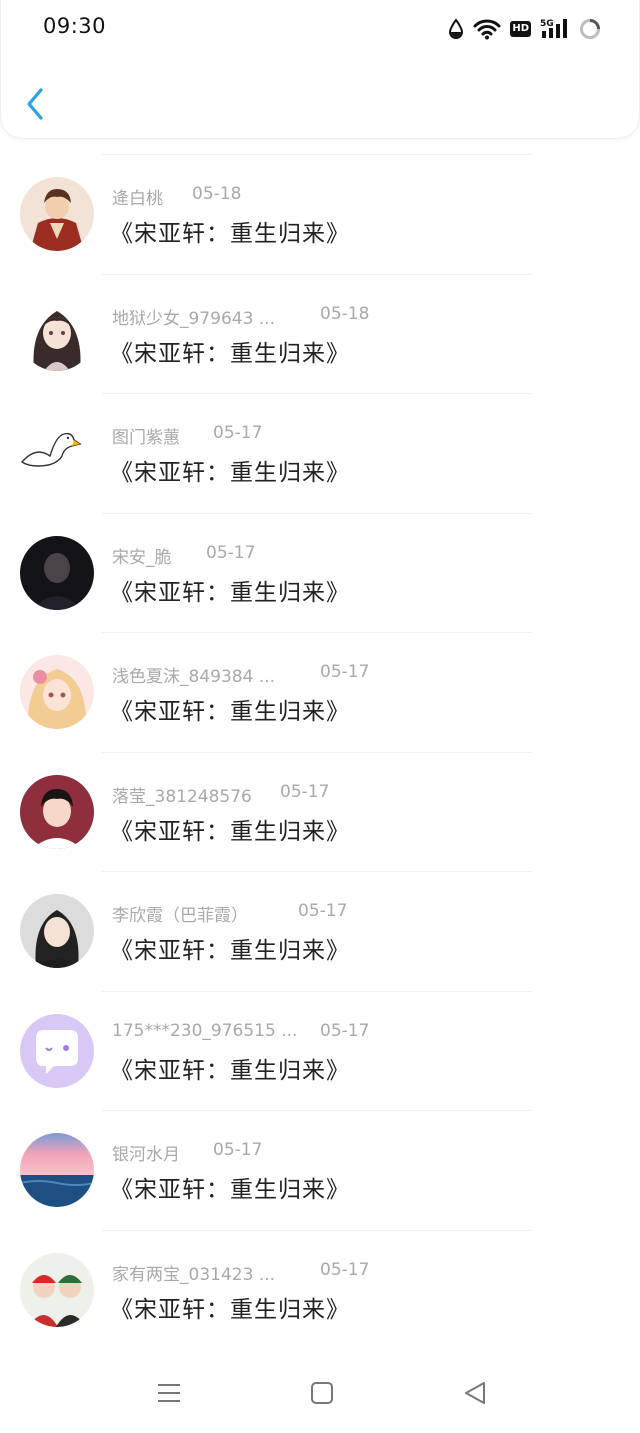 The height and width of the screenshot is (1433, 640). Describe the element at coordinates (320, 1050) in the screenshot. I see `list-item: 175***230_976515 ... 05-17 《宋亚轩：重生归来》` at that location.